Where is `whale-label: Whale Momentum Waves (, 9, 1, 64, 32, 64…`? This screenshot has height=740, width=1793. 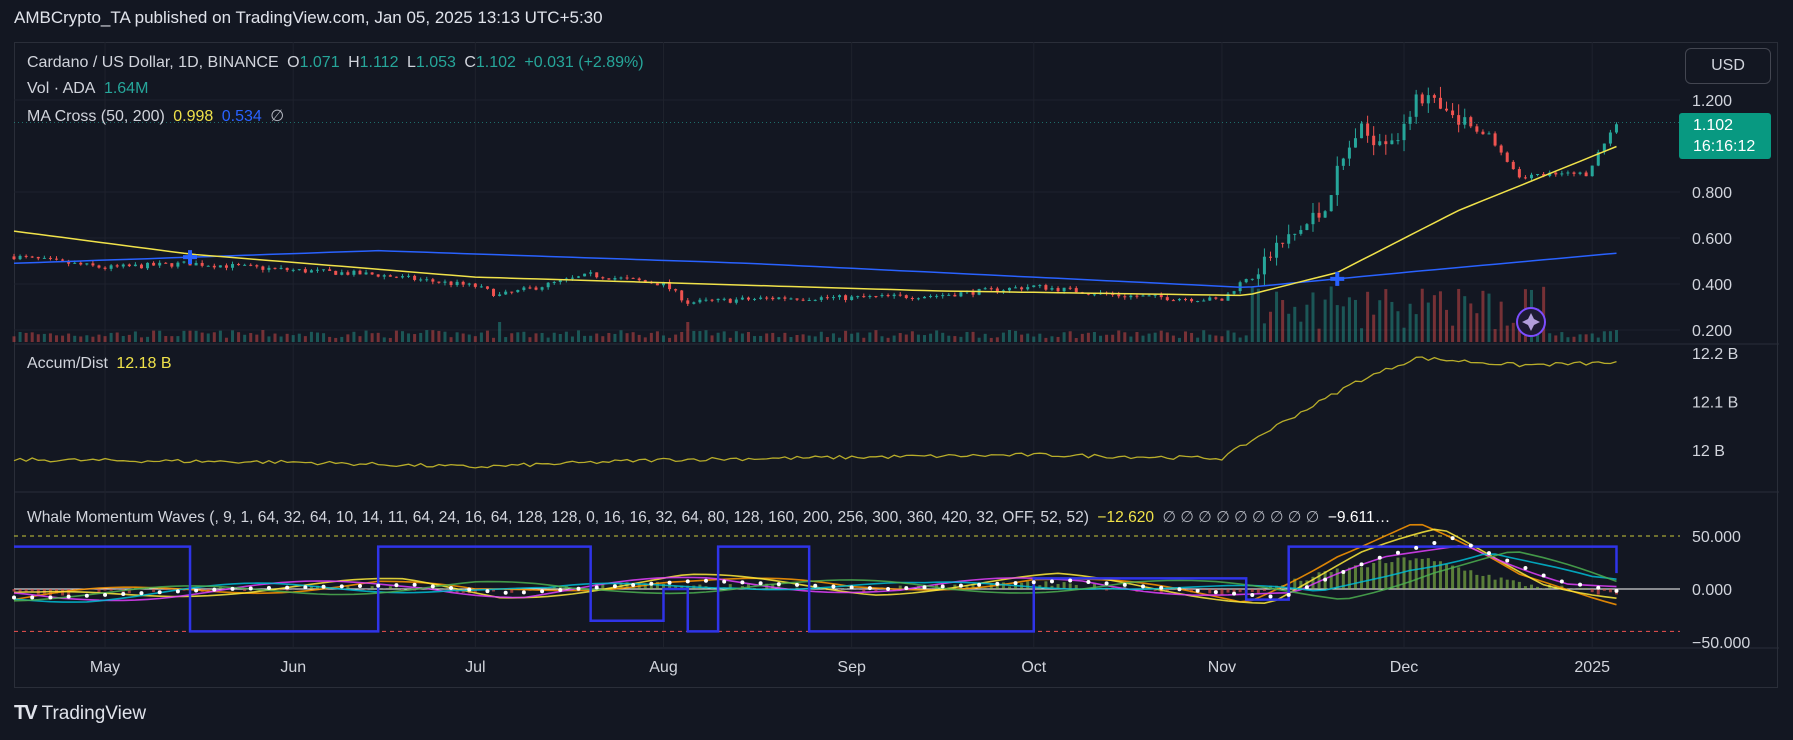
whale-label: Whale Momentum Waves (, 9, 1, 64, 32, 64… is located at coordinates (558, 517).